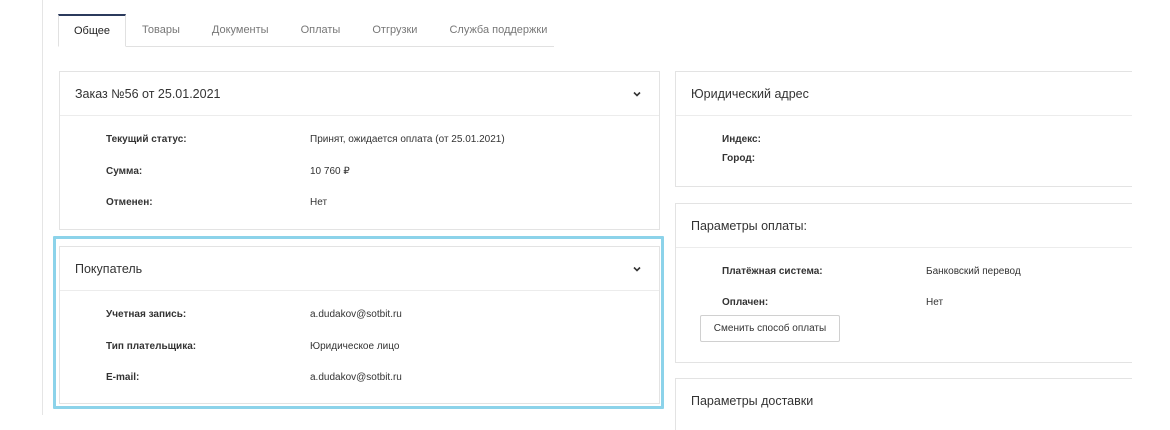  Describe the element at coordinates (146, 139) in the screenshot. I see `order-status-label: Текущий статус:` at that location.